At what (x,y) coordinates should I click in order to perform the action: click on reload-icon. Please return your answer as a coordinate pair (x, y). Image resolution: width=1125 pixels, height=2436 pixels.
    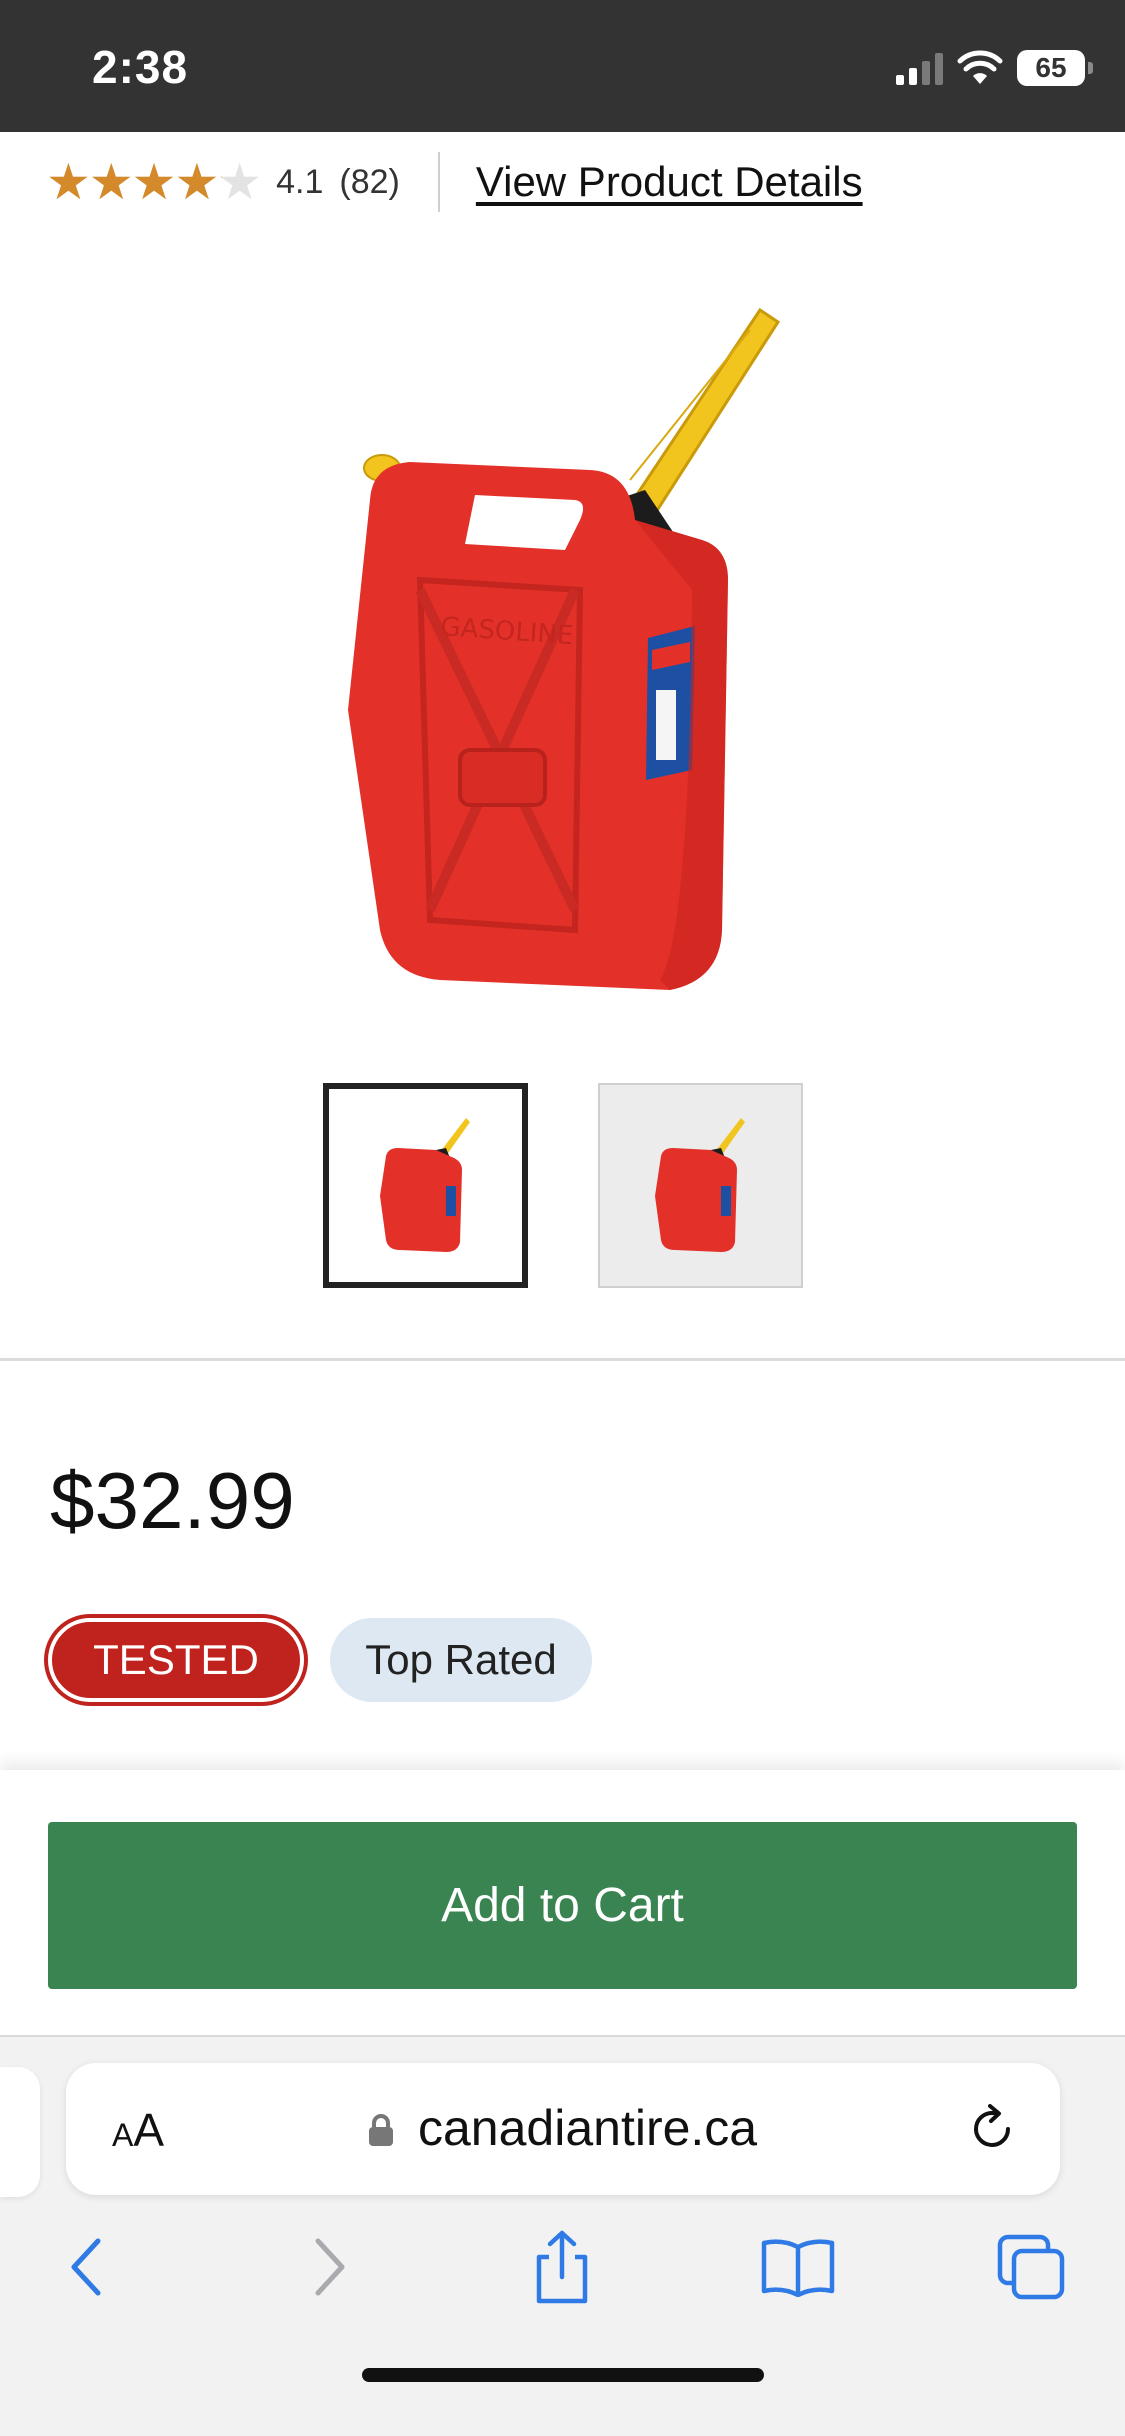
    Looking at the image, I should click on (992, 2129).